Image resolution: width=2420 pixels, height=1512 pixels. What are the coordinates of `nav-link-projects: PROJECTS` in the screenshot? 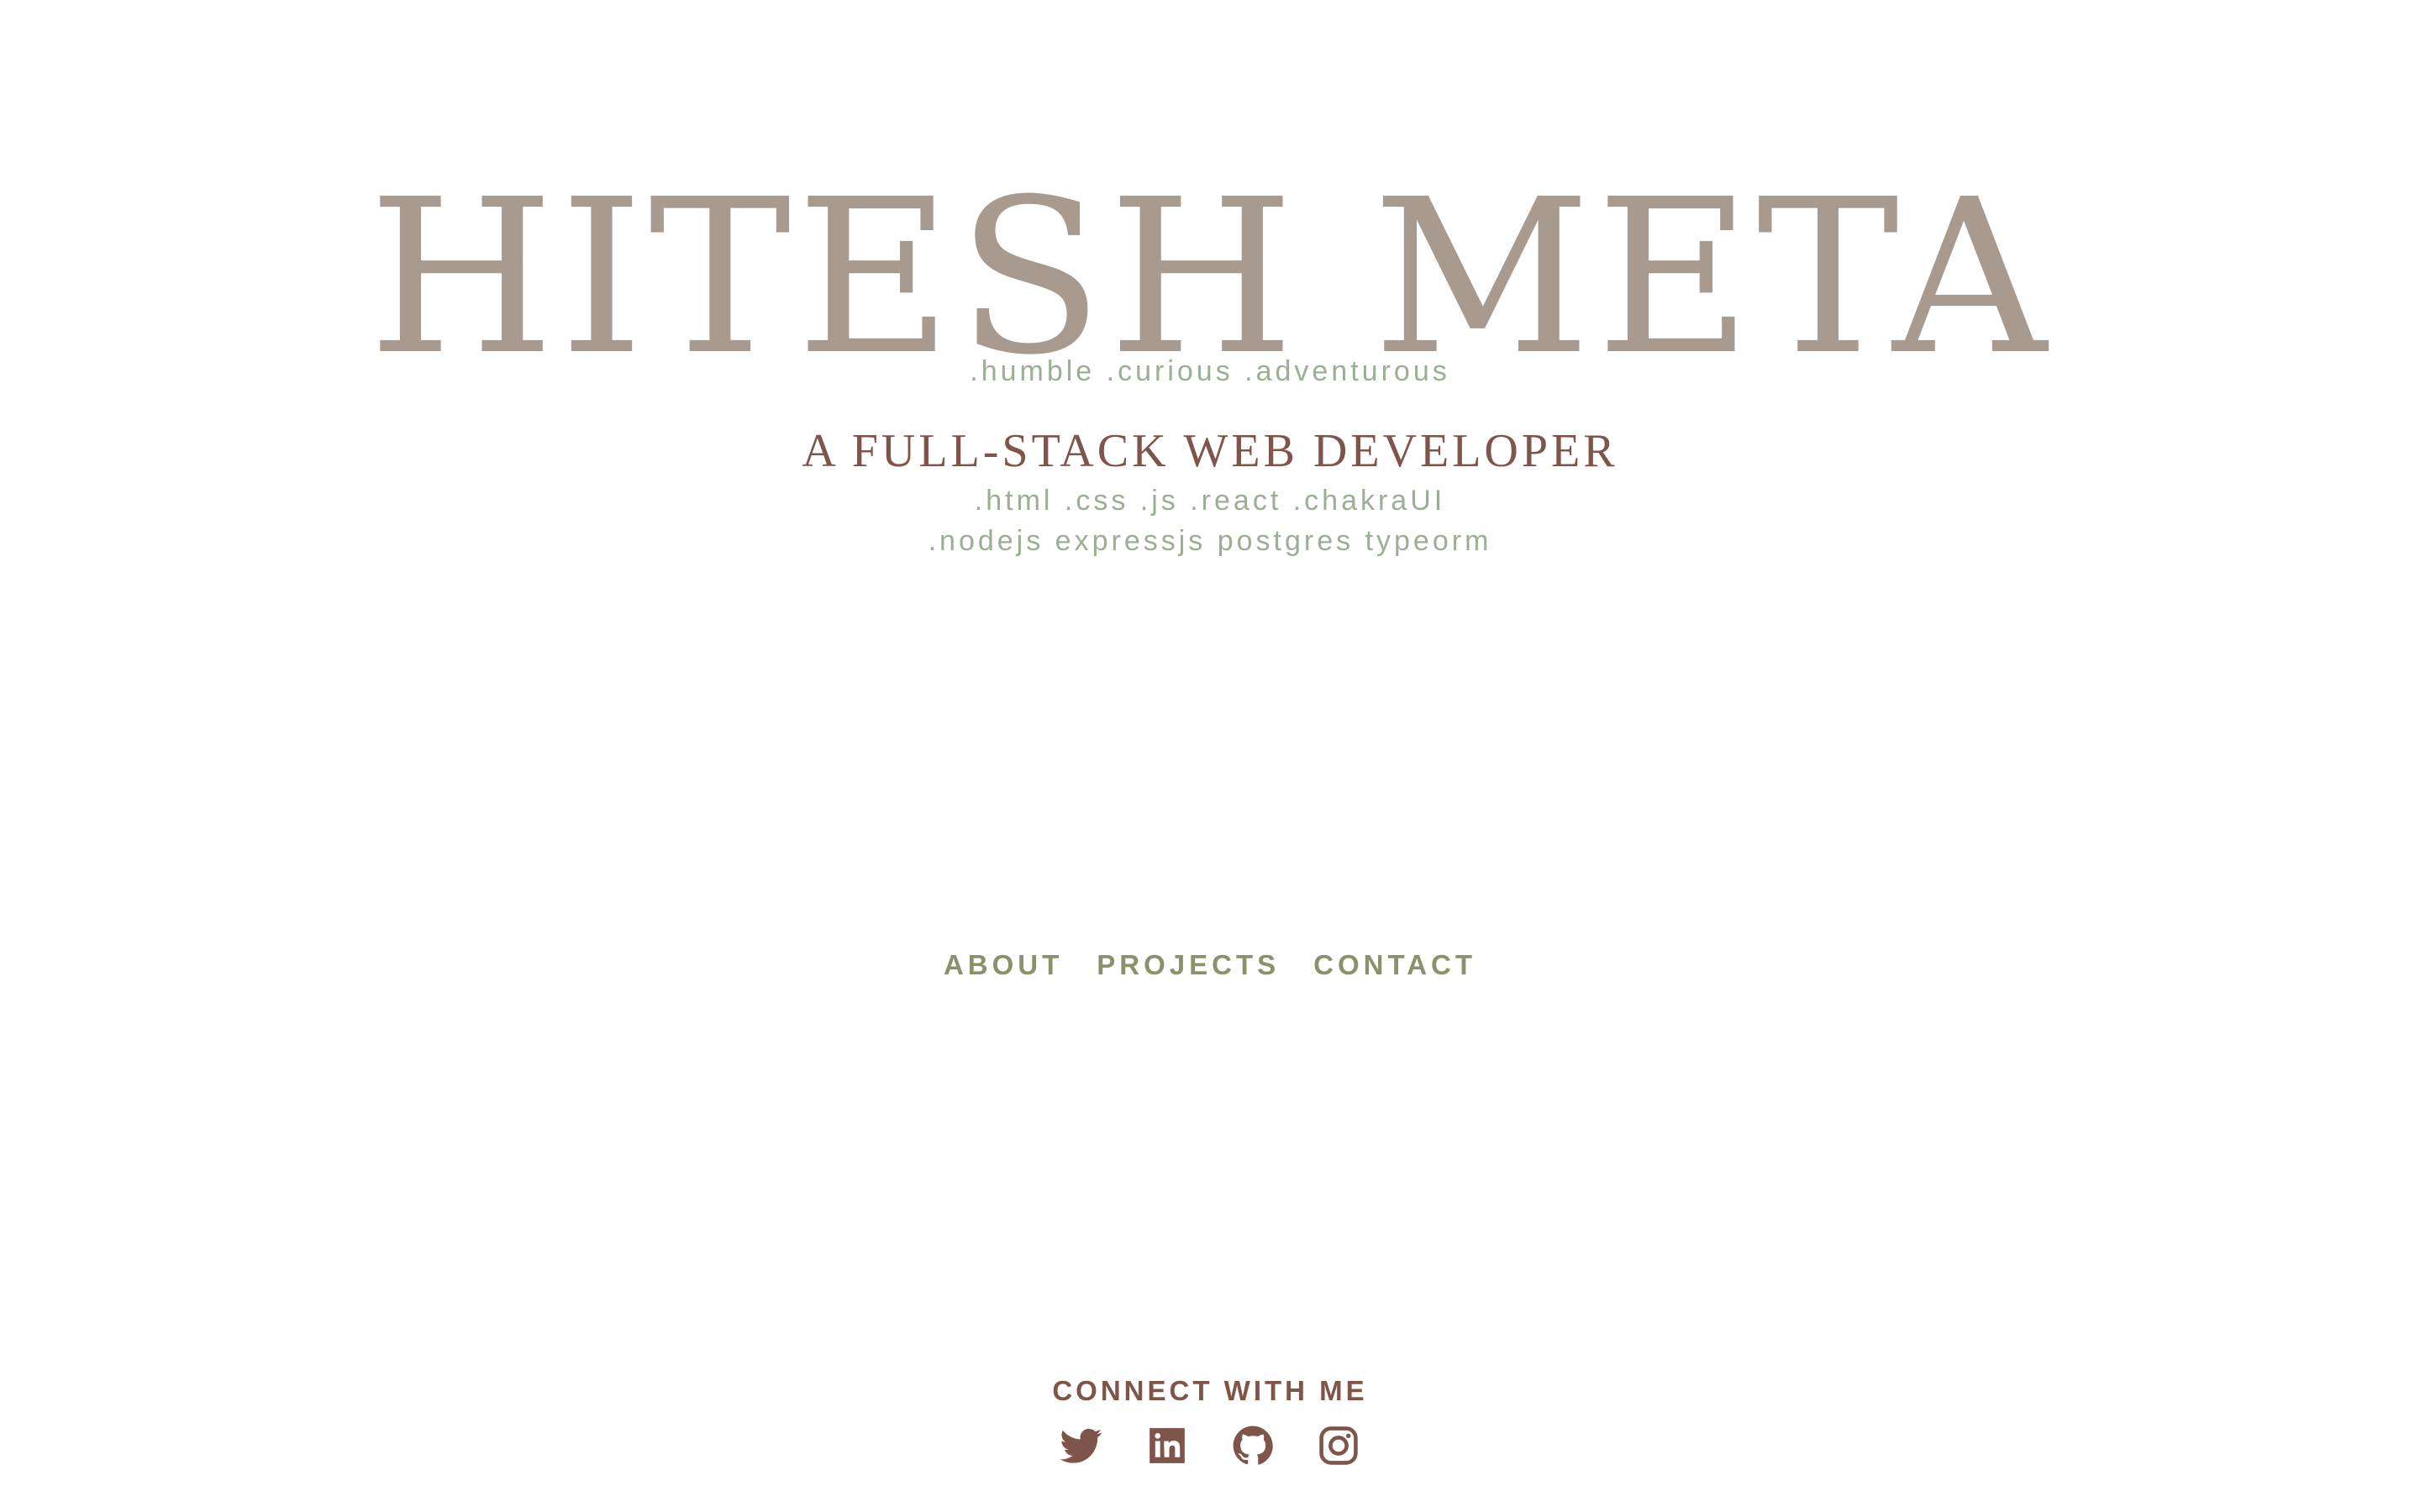 It's located at (1188, 965).